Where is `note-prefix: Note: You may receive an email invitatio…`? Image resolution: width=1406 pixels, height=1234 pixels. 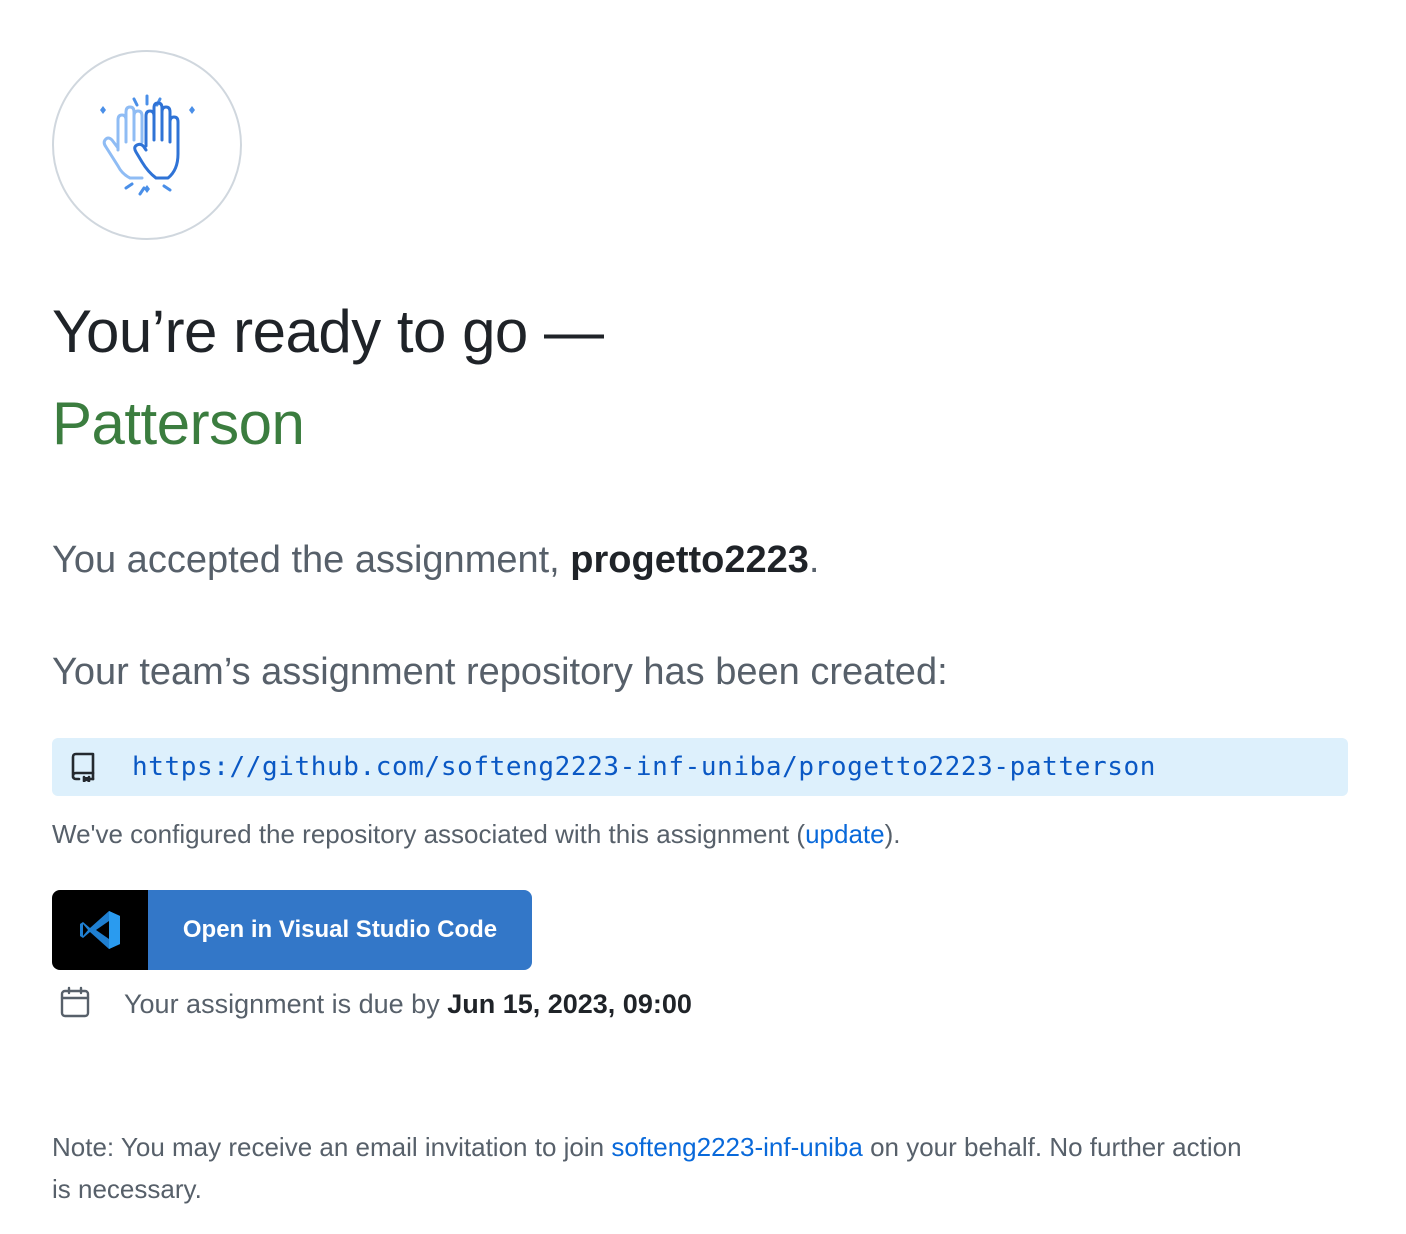
note-prefix: Note: You may receive an email invitatio… is located at coordinates (332, 1147).